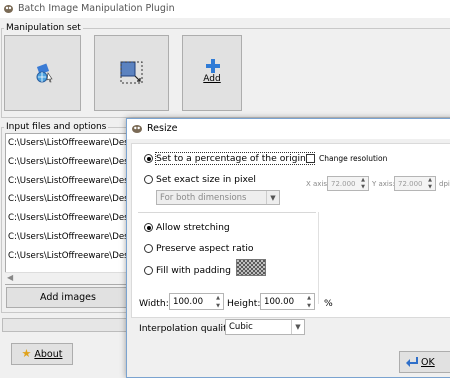 This screenshot has height=378, width=450. Describe the element at coordinates (193, 270) in the screenshot. I see `fill-padding-label: Fill with padding` at that location.